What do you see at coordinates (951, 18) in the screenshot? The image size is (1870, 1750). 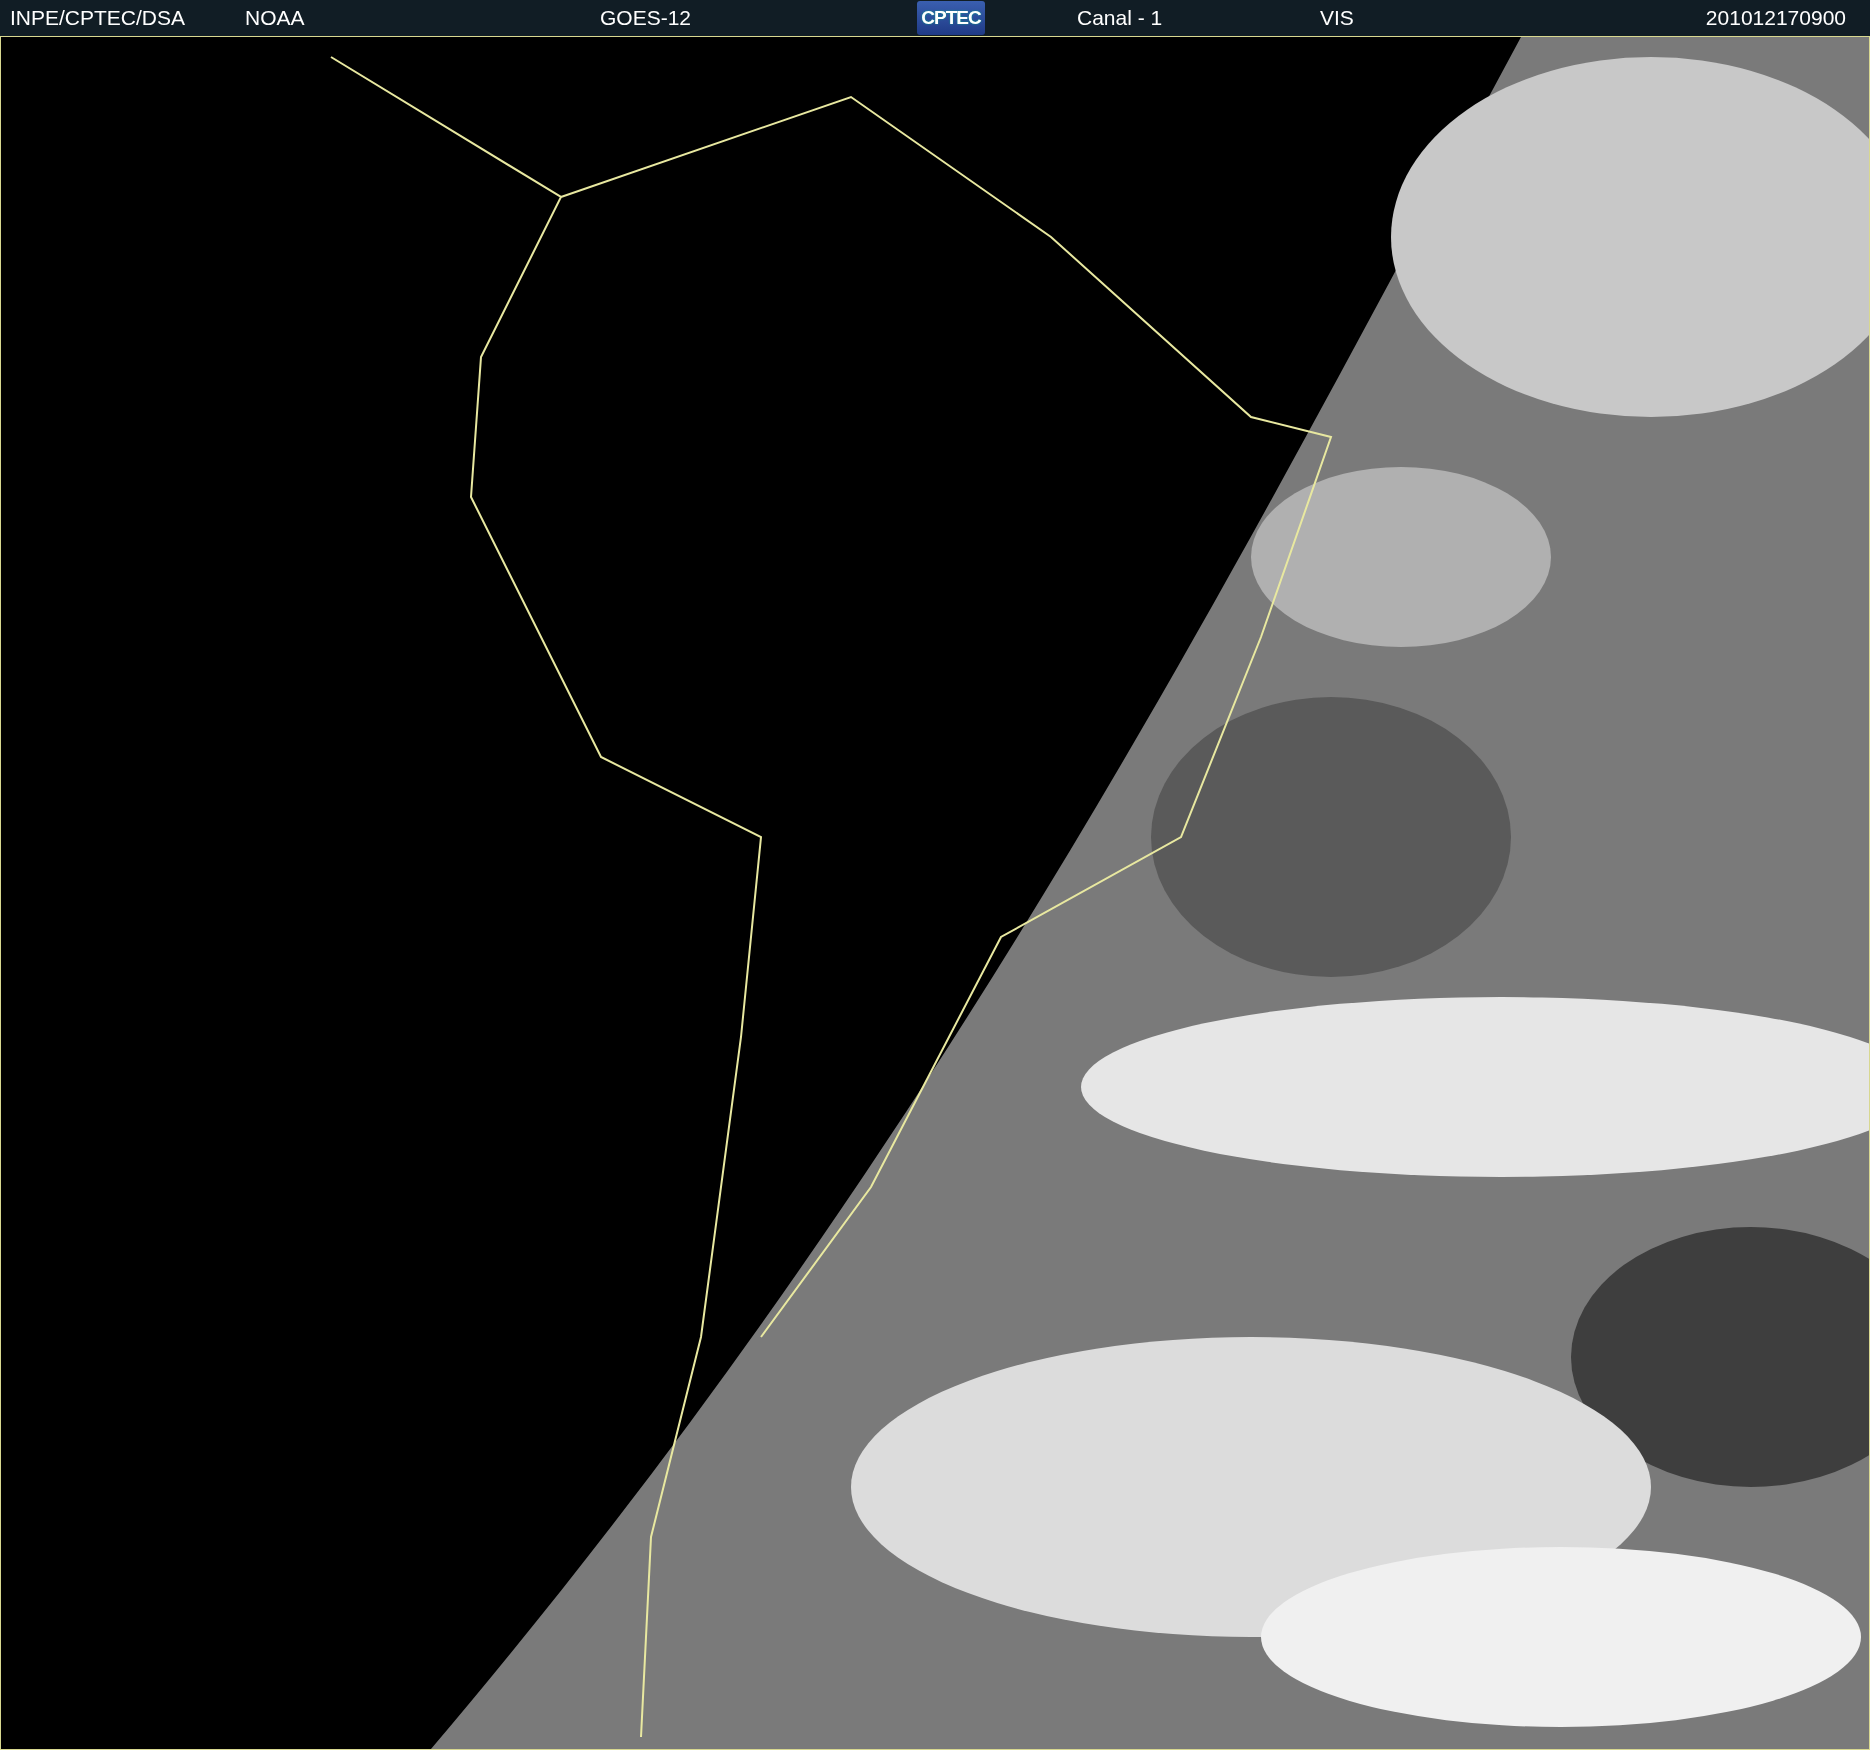 I see `logo: CPTEC` at bounding box center [951, 18].